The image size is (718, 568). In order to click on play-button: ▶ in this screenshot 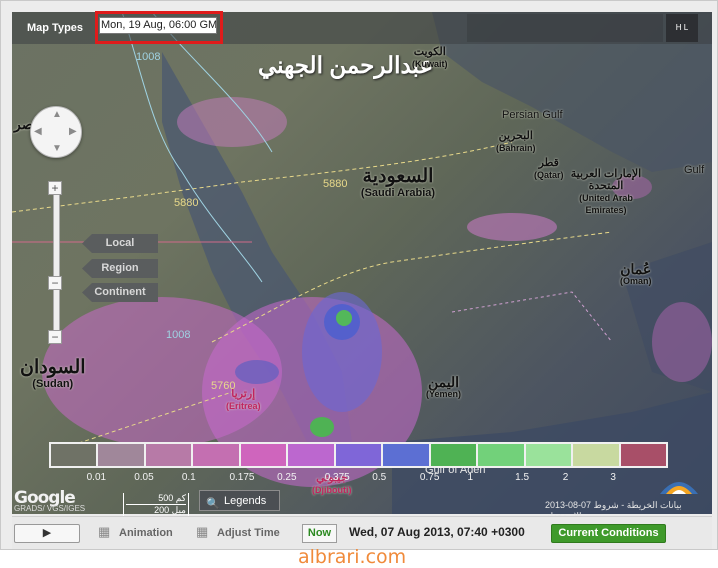, I will do `click(47, 533)`.